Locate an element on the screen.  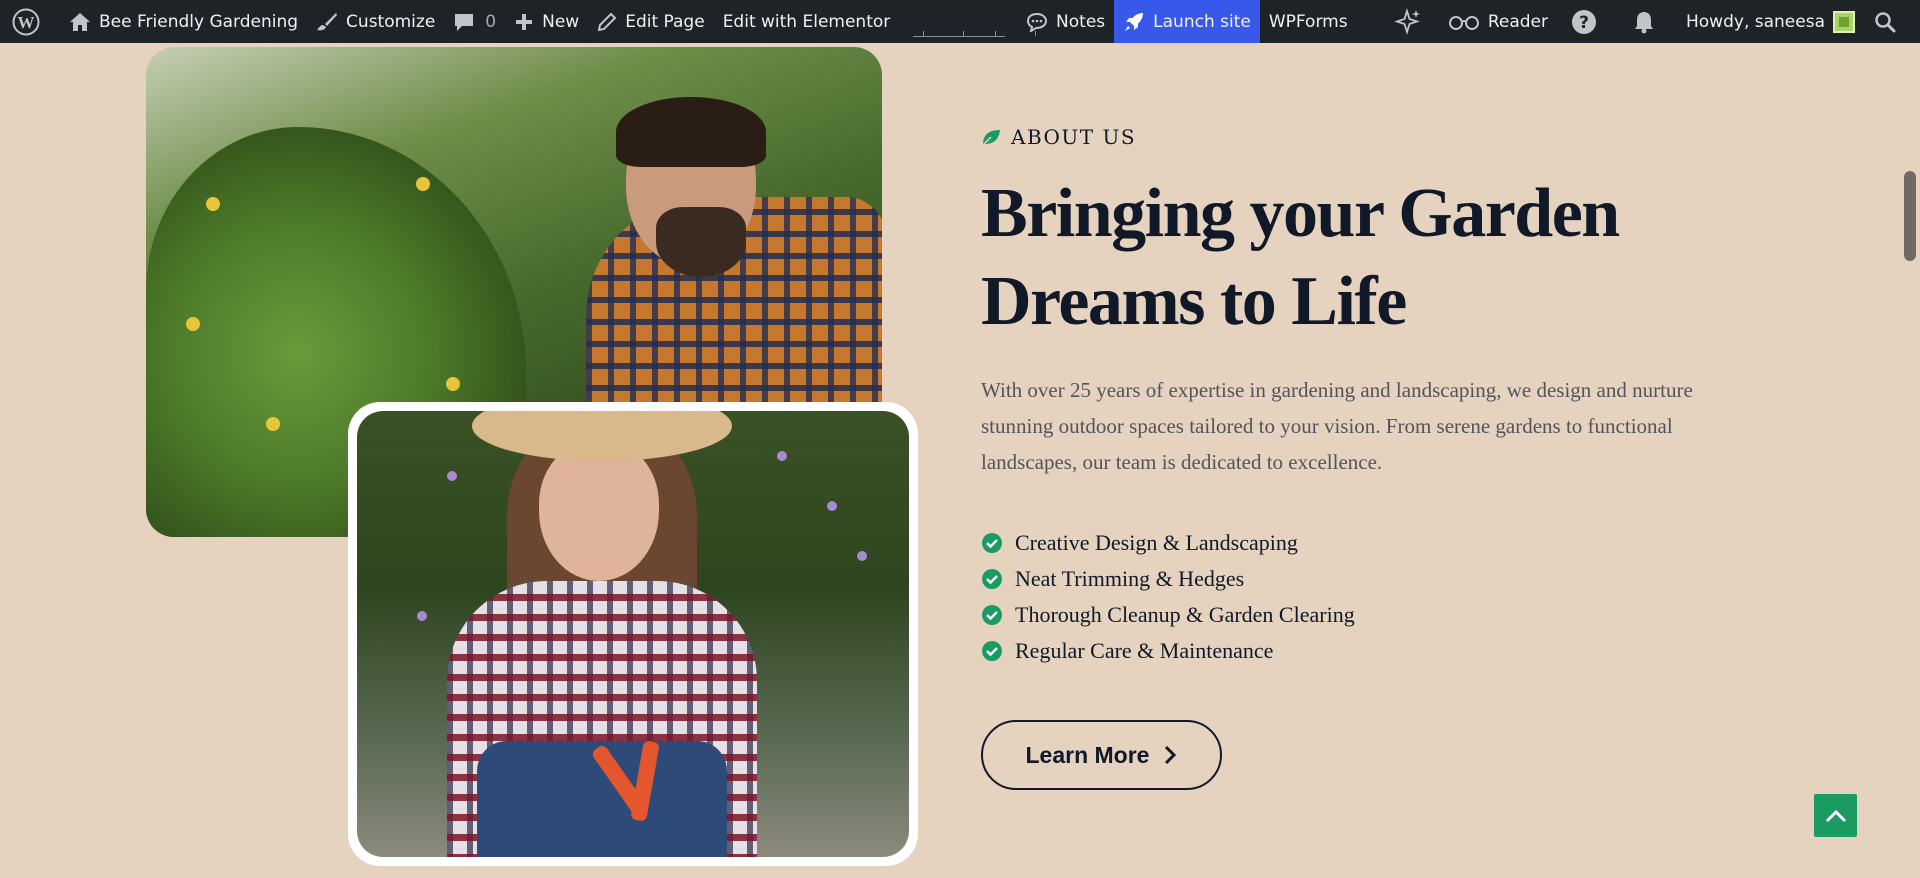
search-button is located at coordinates (1892, 21).